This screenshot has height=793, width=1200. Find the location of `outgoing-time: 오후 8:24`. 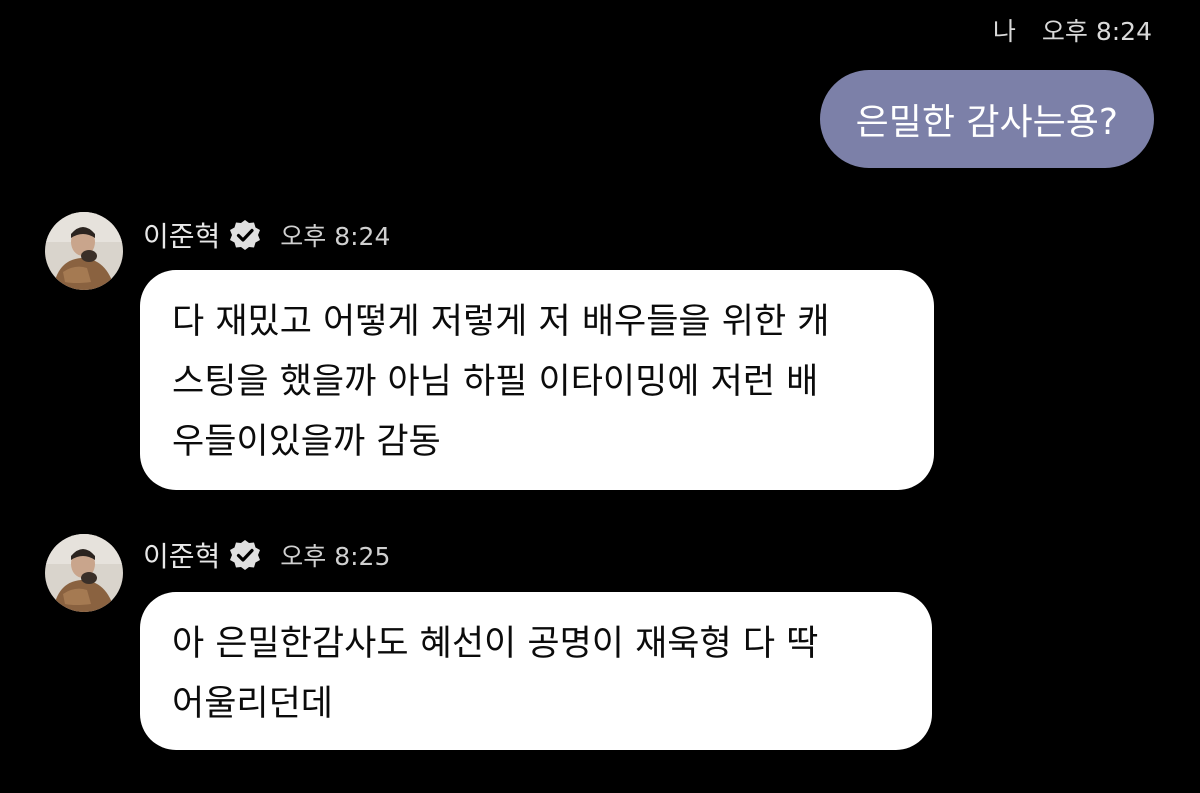

outgoing-time: 오후 8:24 is located at coordinates (1096, 31).